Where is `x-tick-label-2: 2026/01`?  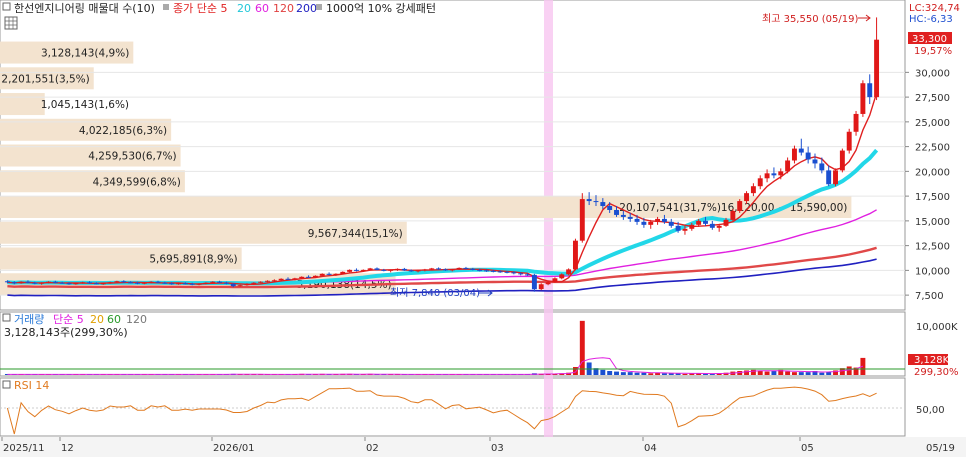
x-tick-label-2: 2026/01 is located at coordinates (234, 448).